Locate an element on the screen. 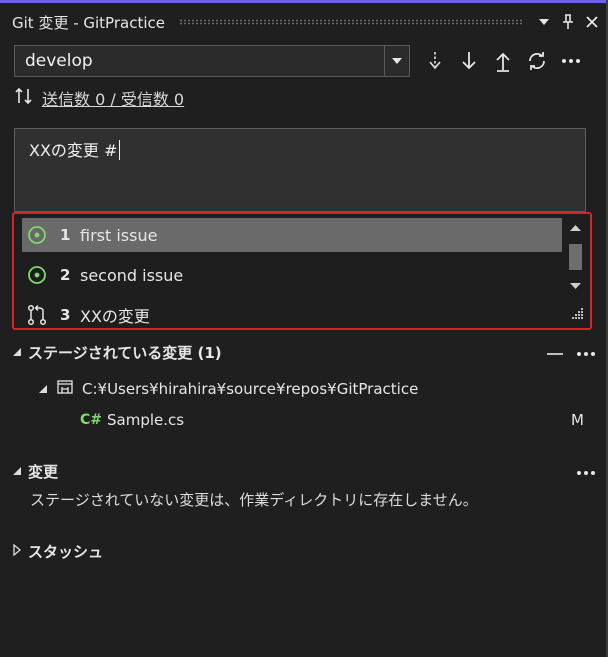 This screenshot has width=608, height=657. suggestion-number: 3 is located at coordinates (65, 315).